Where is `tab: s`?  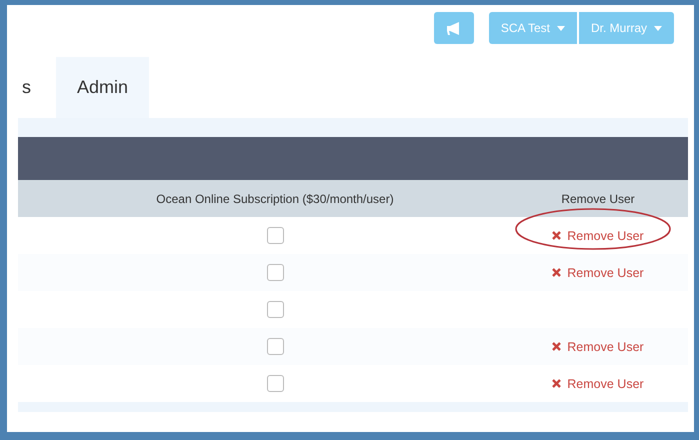 tab: s is located at coordinates (26, 87).